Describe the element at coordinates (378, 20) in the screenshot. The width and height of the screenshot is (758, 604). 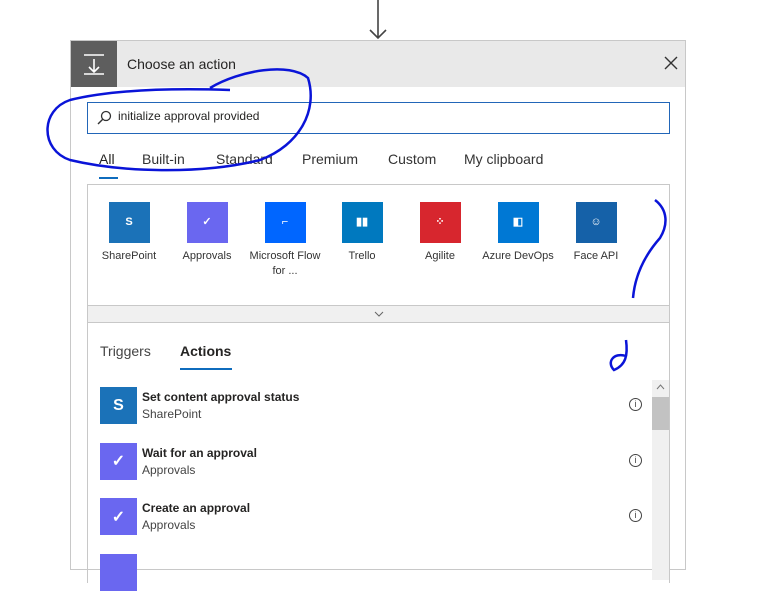
I see `flow-arrow-icon` at that location.